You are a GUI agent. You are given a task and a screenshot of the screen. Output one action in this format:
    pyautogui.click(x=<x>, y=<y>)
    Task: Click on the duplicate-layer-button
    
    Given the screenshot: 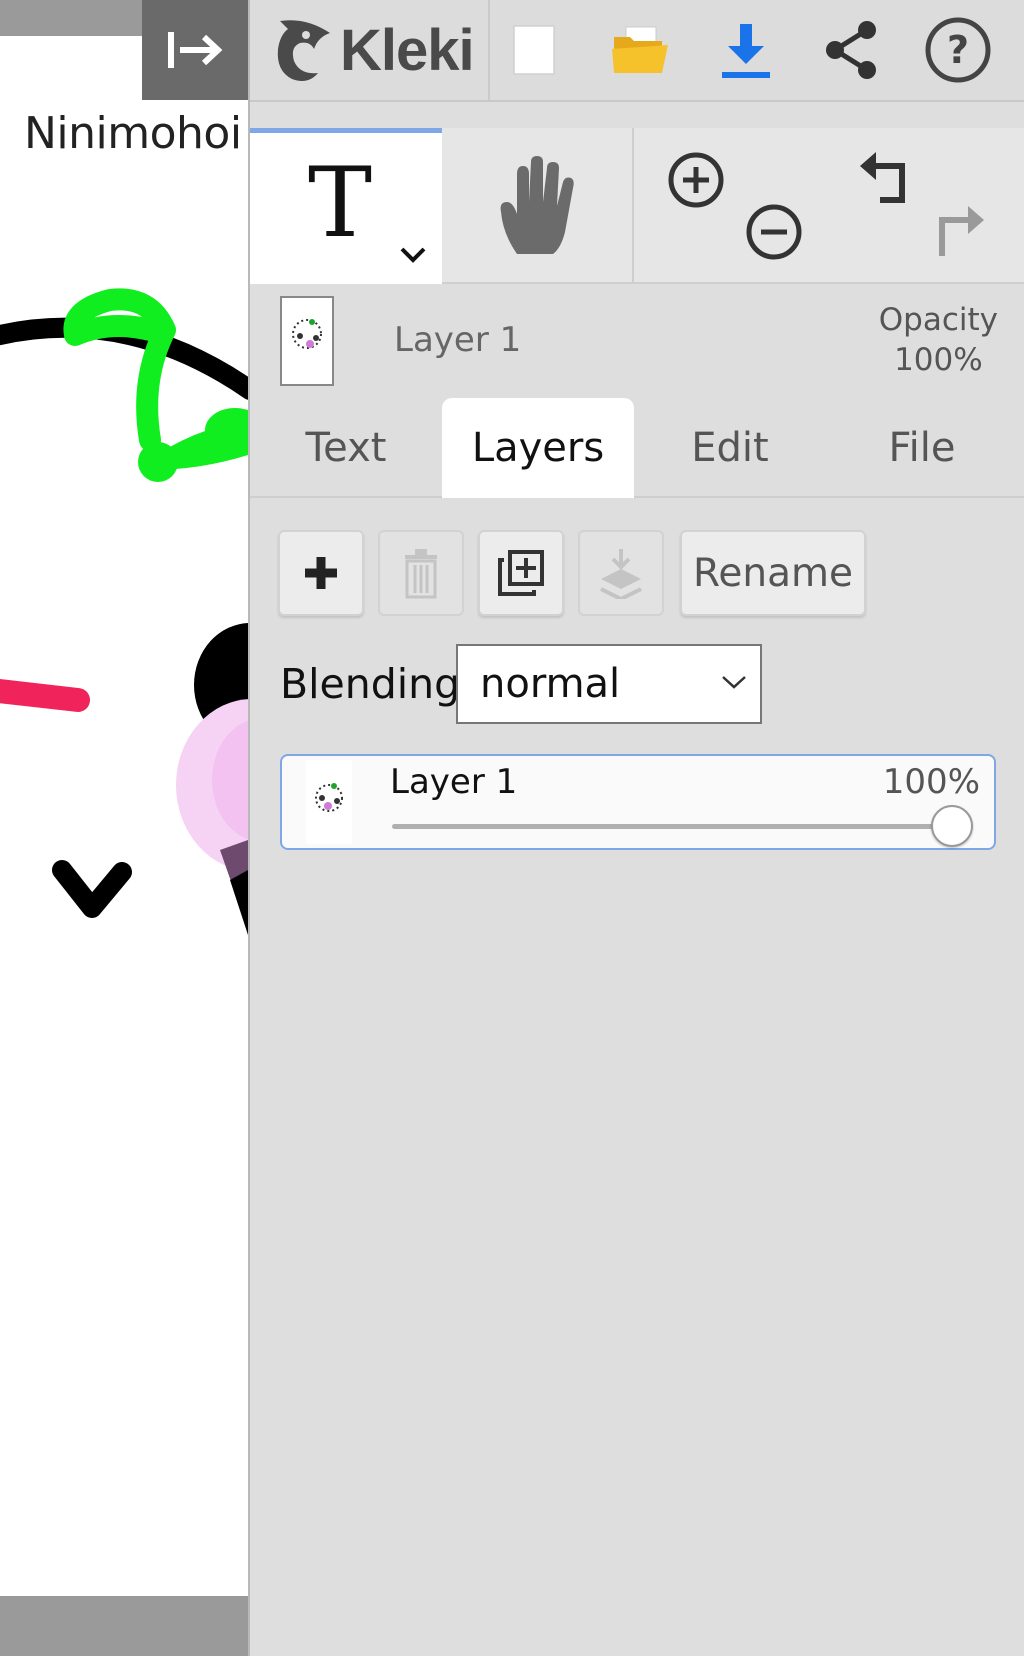 What is the action you would take?
    pyautogui.click(x=521, y=573)
    